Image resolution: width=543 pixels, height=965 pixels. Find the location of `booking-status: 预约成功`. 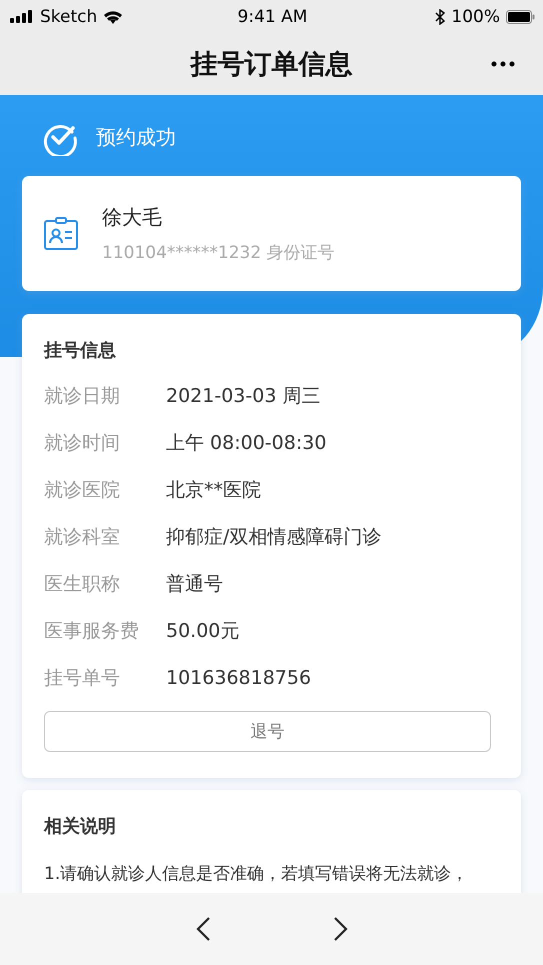

booking-status: 预约成功 is located at coordinates (136, 137).